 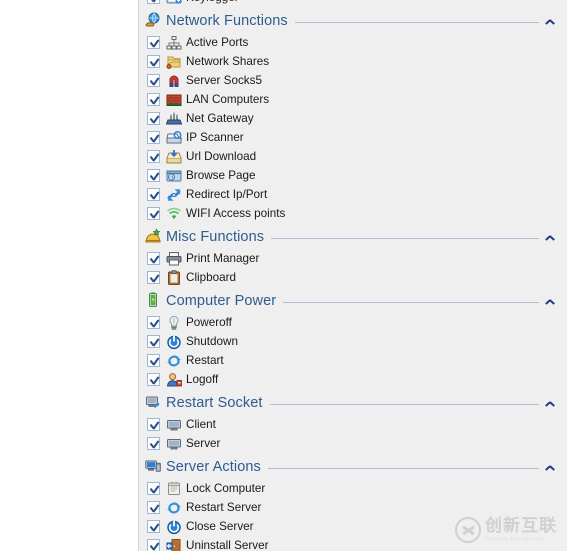 What do you see at coordinates (236, 213) in the screenshot?
I see `function-item-label: WIFI Access points` at bounding box center [236, 213].